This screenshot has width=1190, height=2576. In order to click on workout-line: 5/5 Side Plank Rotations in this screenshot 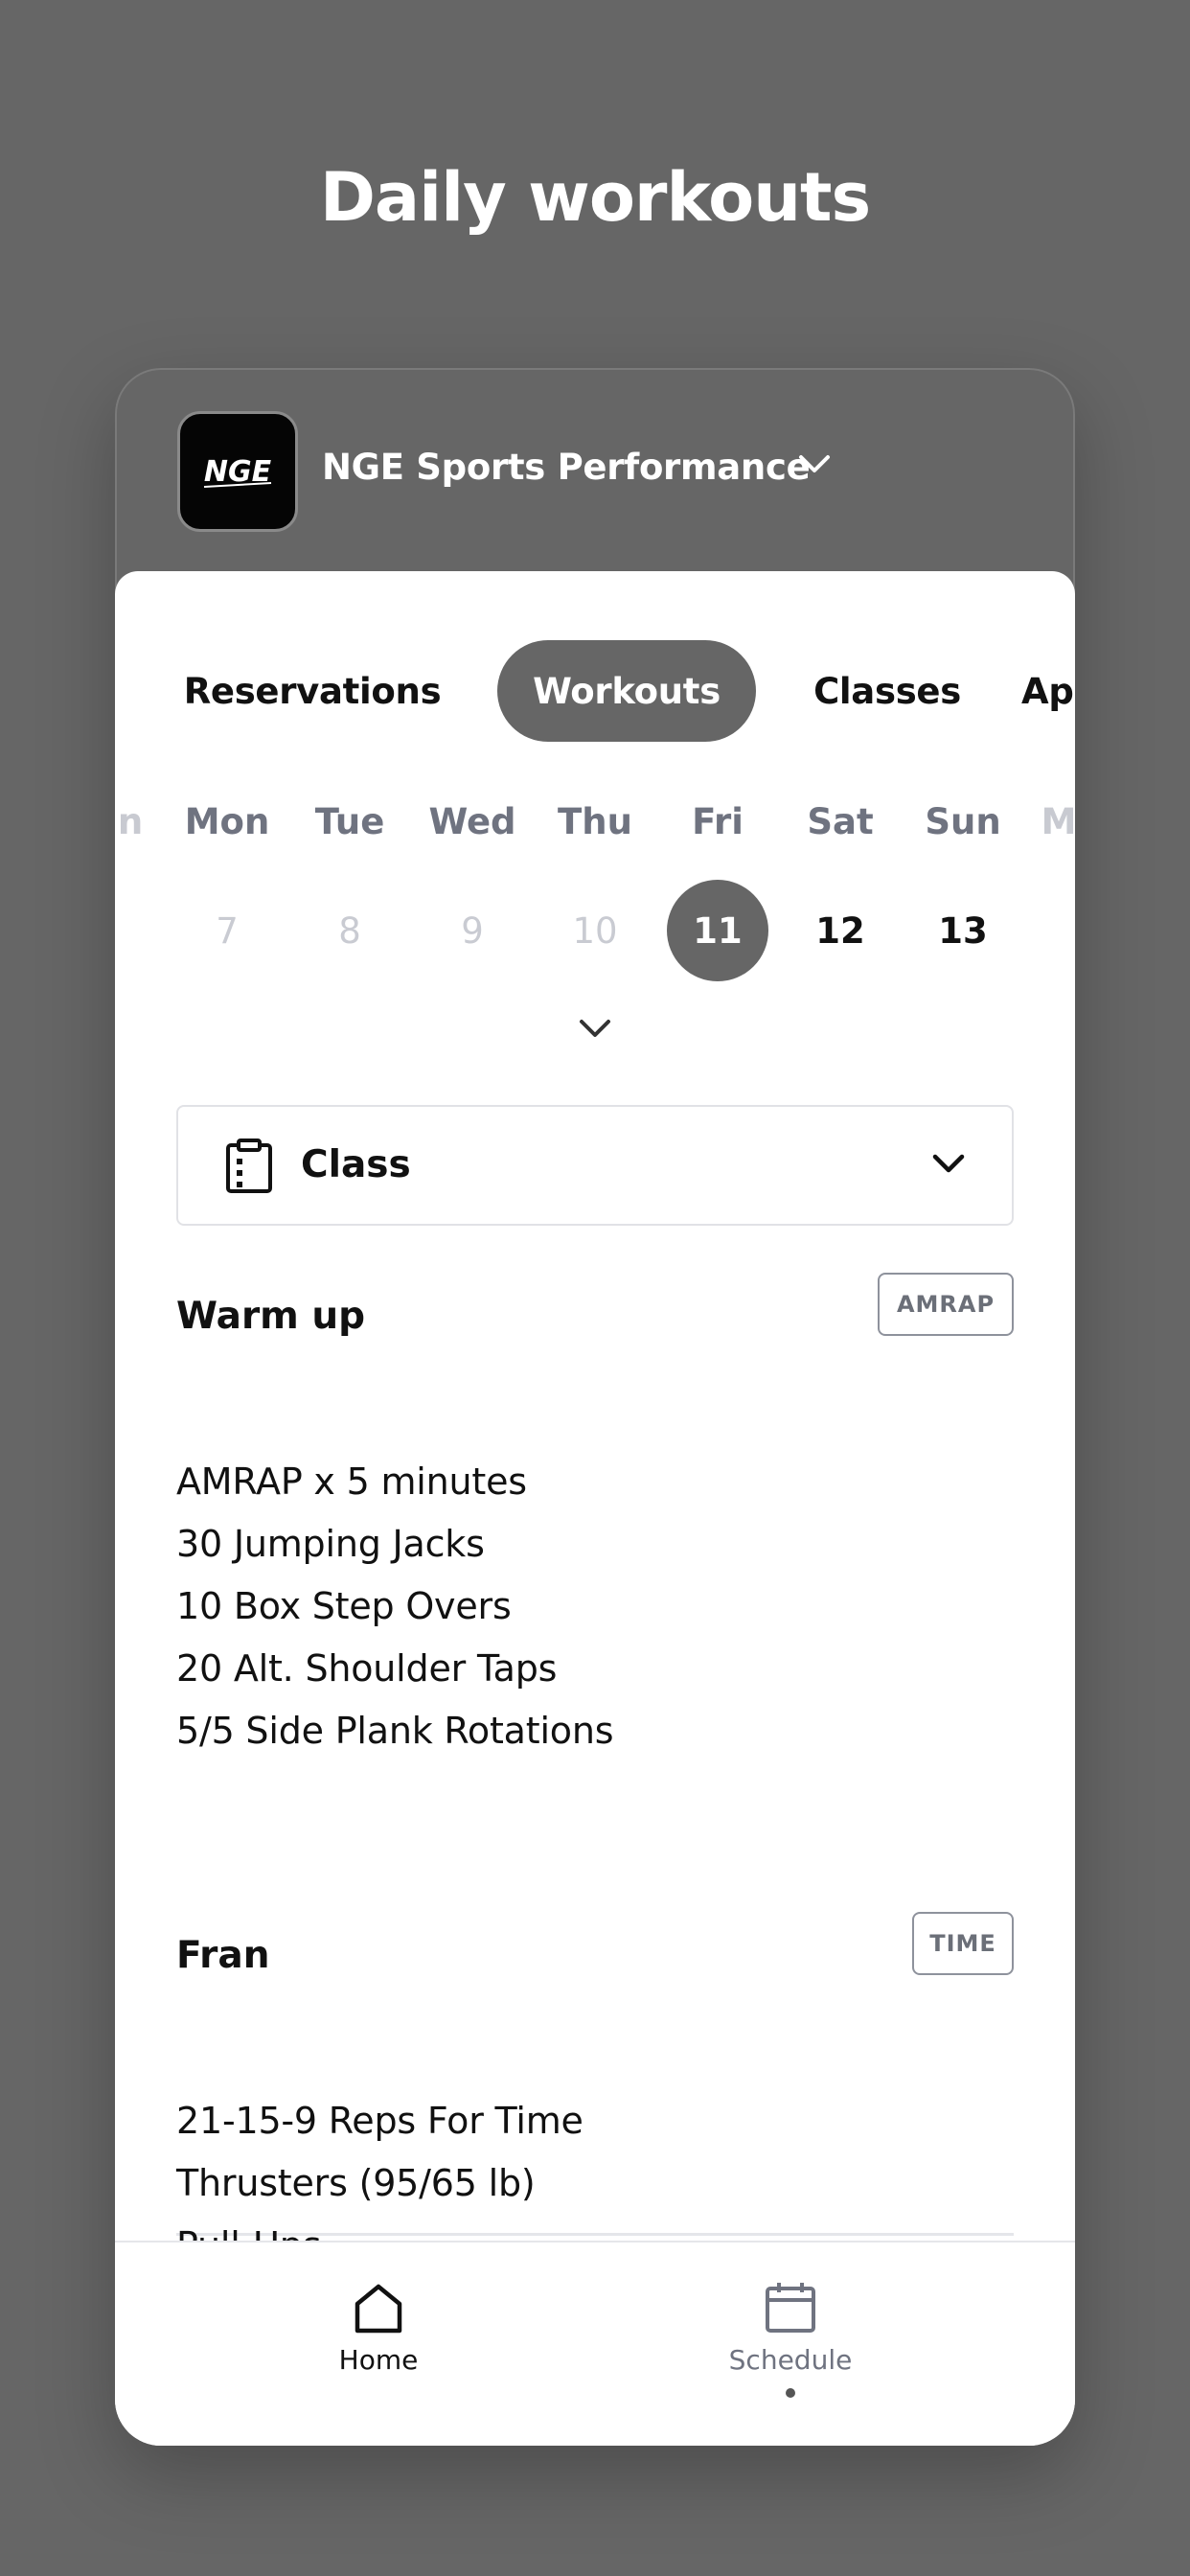, I will do `click(395, 1731)`.